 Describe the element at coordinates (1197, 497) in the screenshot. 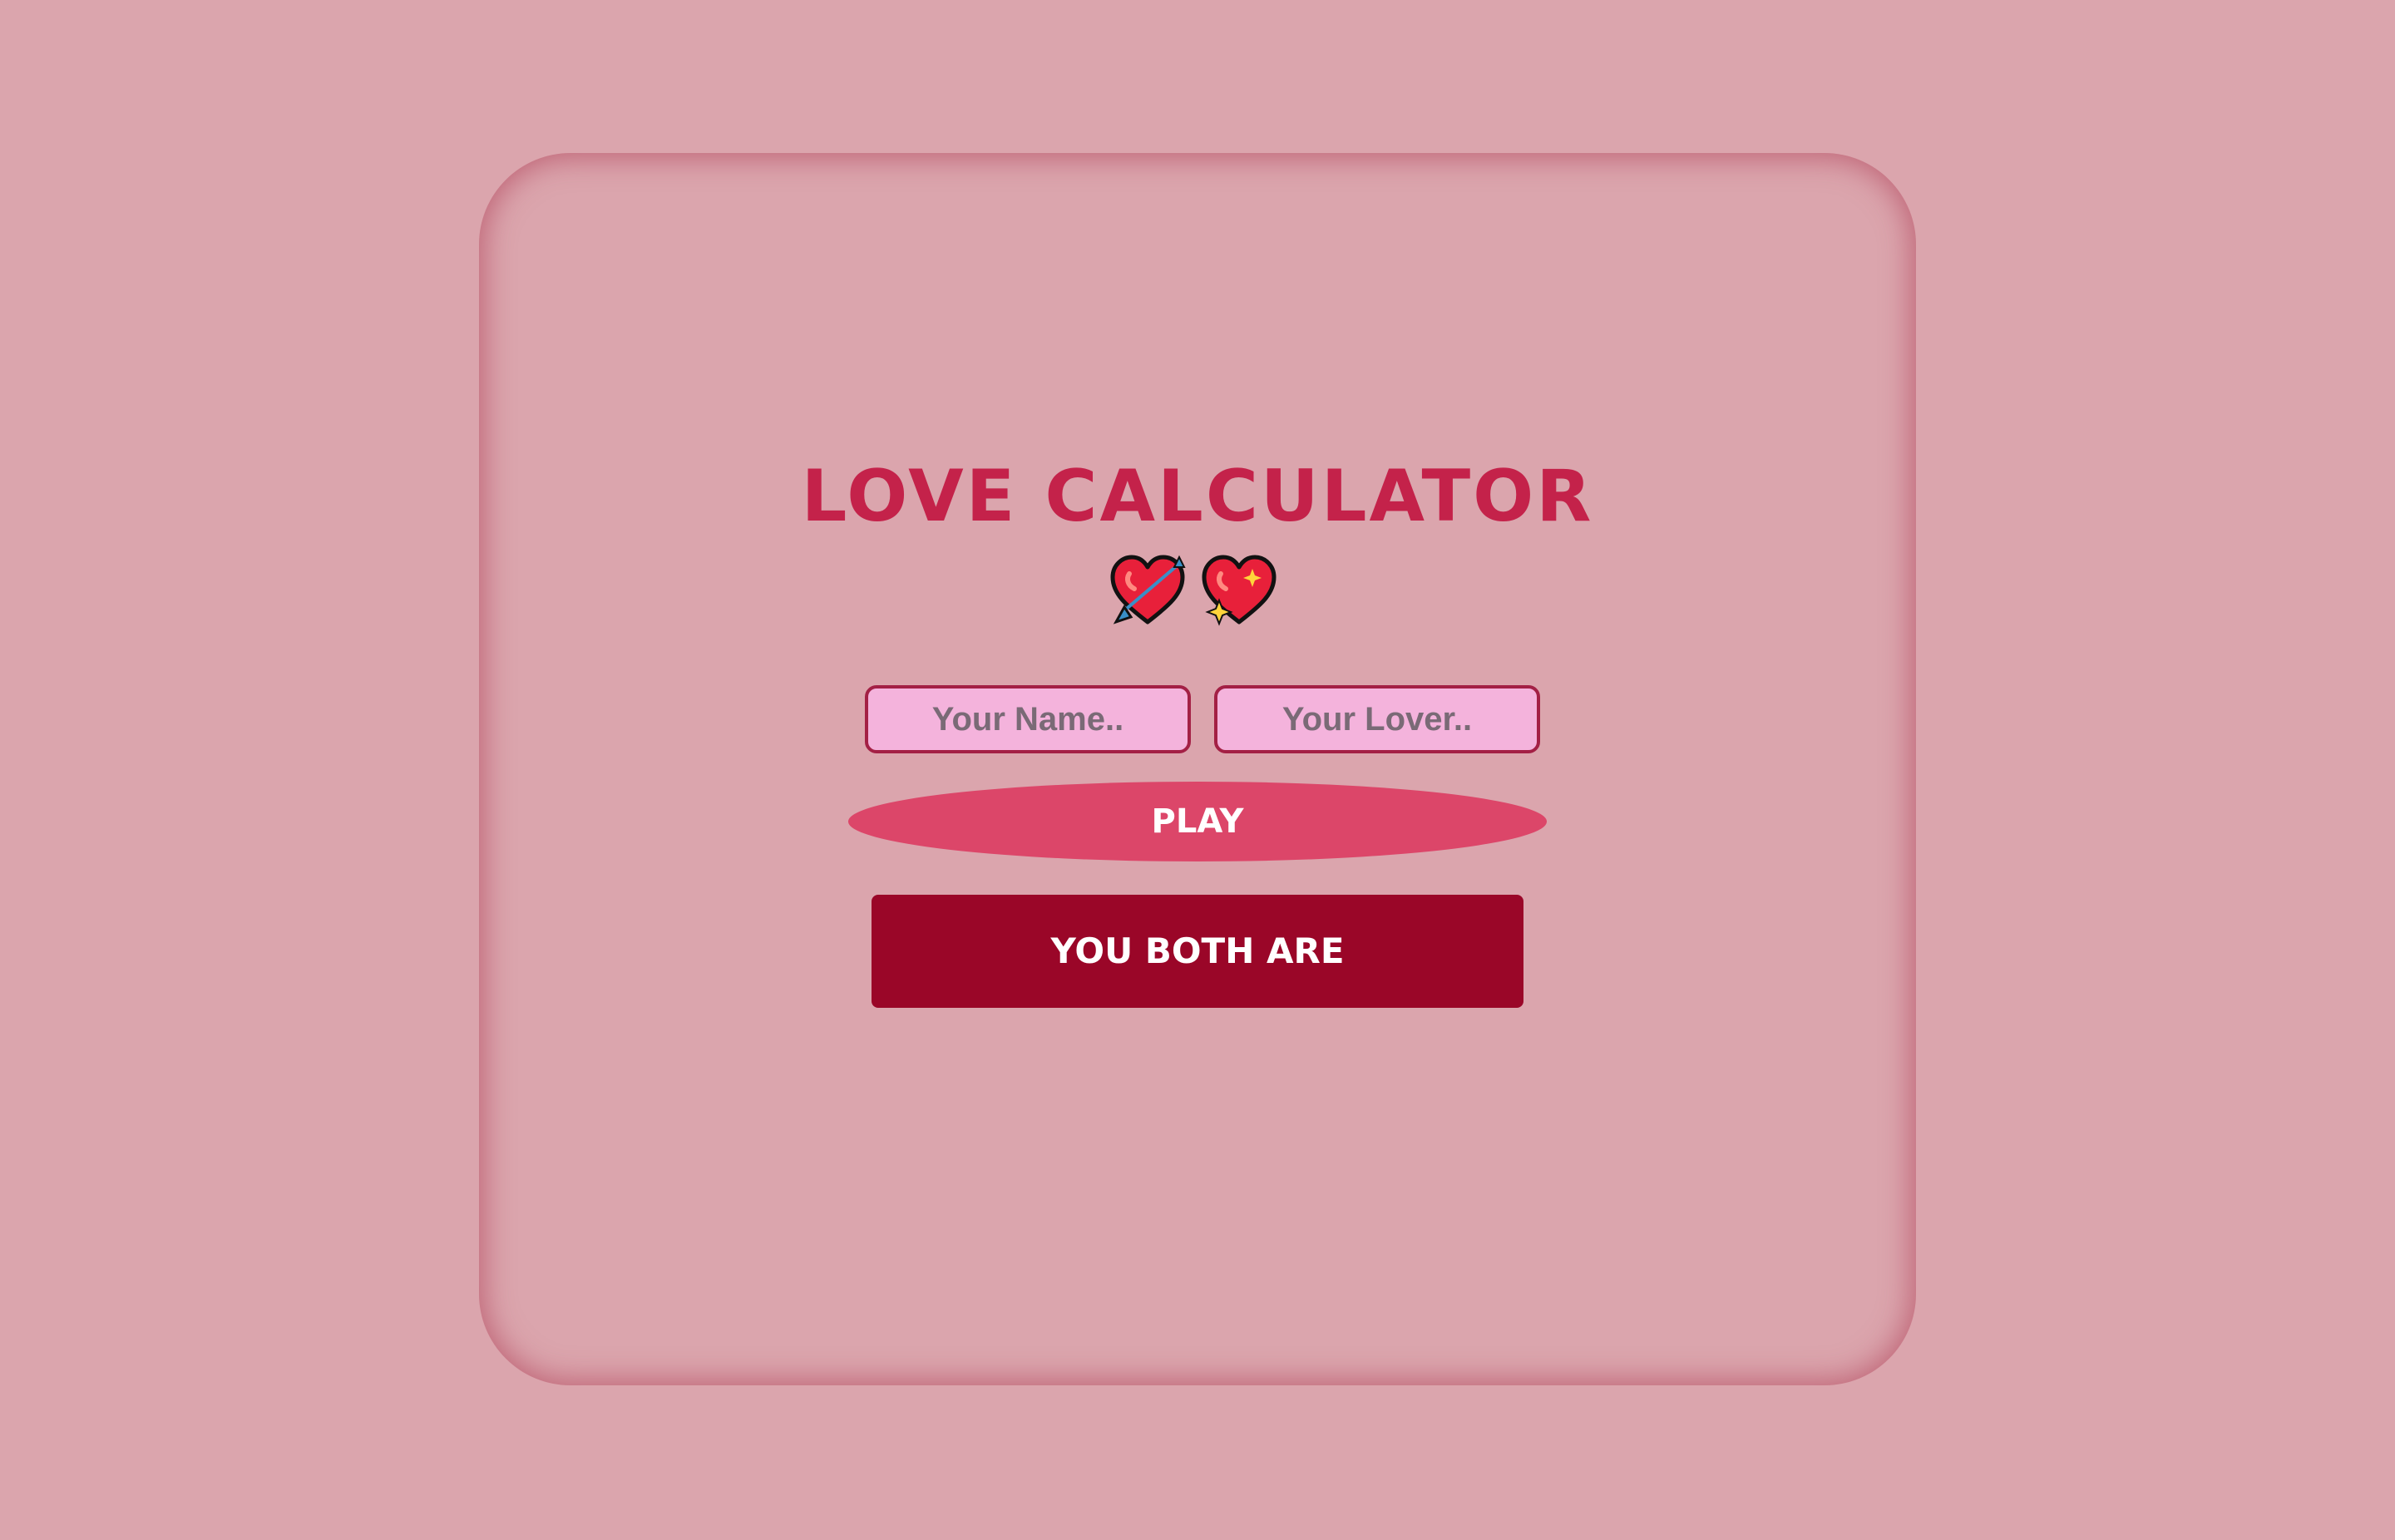

I see `page-title: LOVE CALCULATOR` at that location.